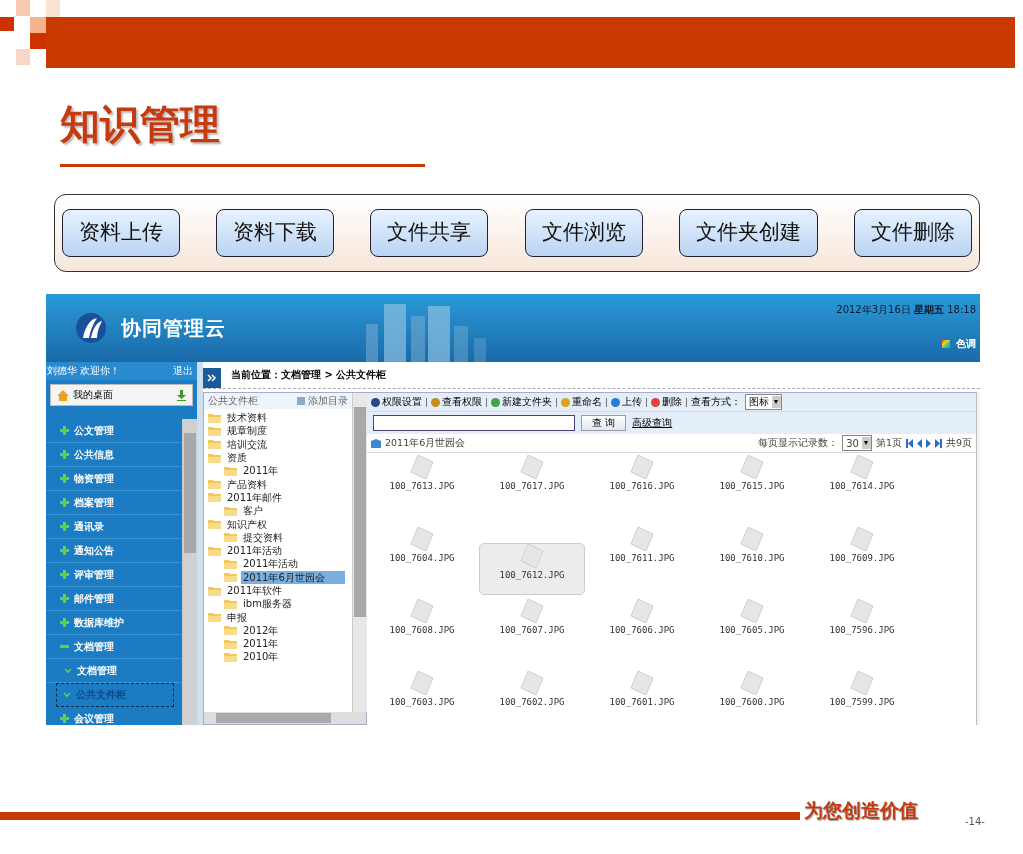 This screenshot has width=1023, height=854. I want to click on file-item: 100_7611.JPG, so click(642, 551).